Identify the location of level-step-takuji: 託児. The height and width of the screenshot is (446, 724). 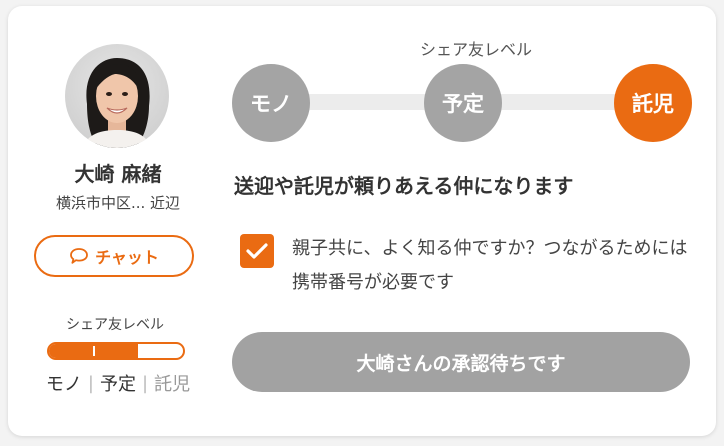
(653, 103).